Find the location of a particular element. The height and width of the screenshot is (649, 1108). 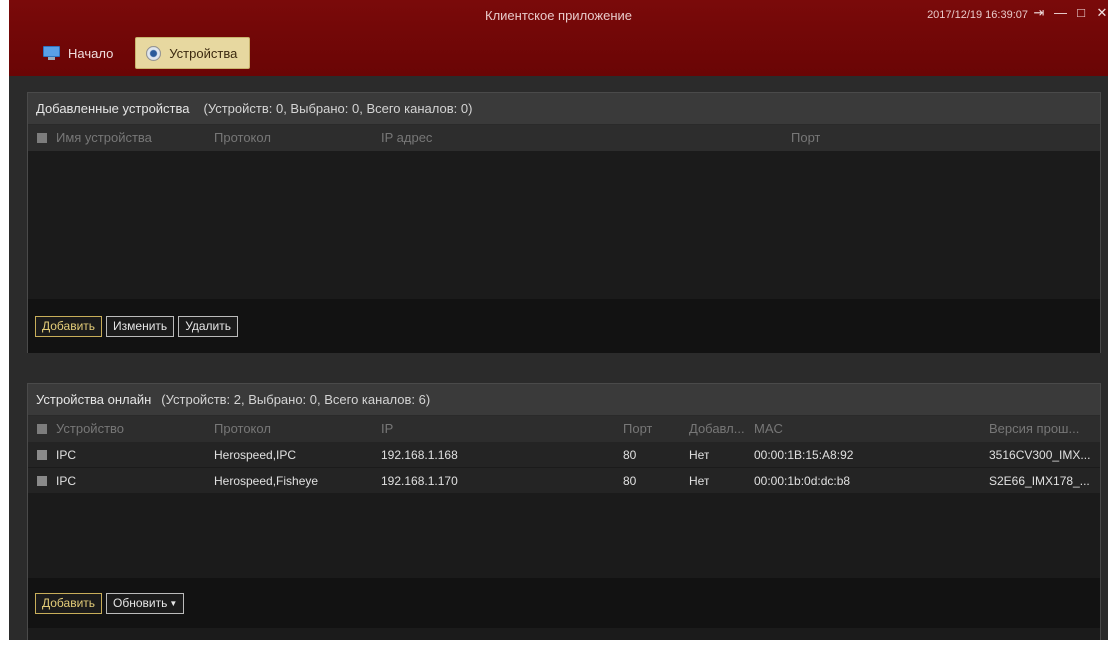

added-devices-toolbar: Добавить Изменить Удалить is located at coordinates (564, 326).